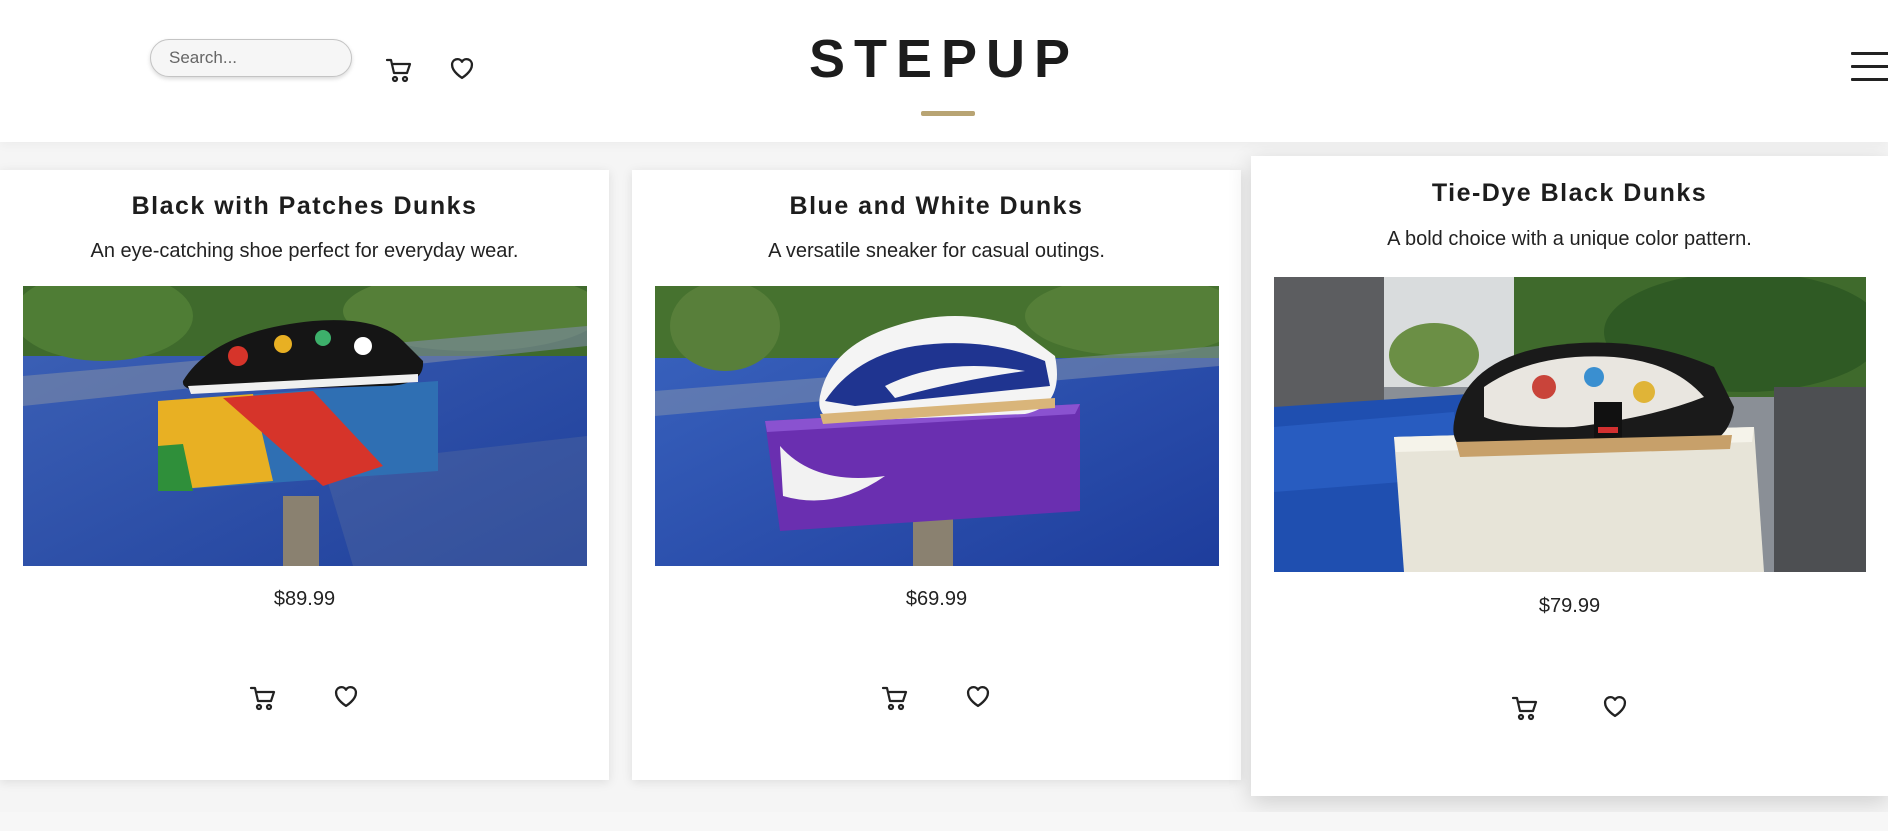 This screenshot has height=831, width=1888. What do you see at coordinates (1869, 67) in the screenshot?
I see `hamburger-menu-icon` at bounding box center [1869, 67].